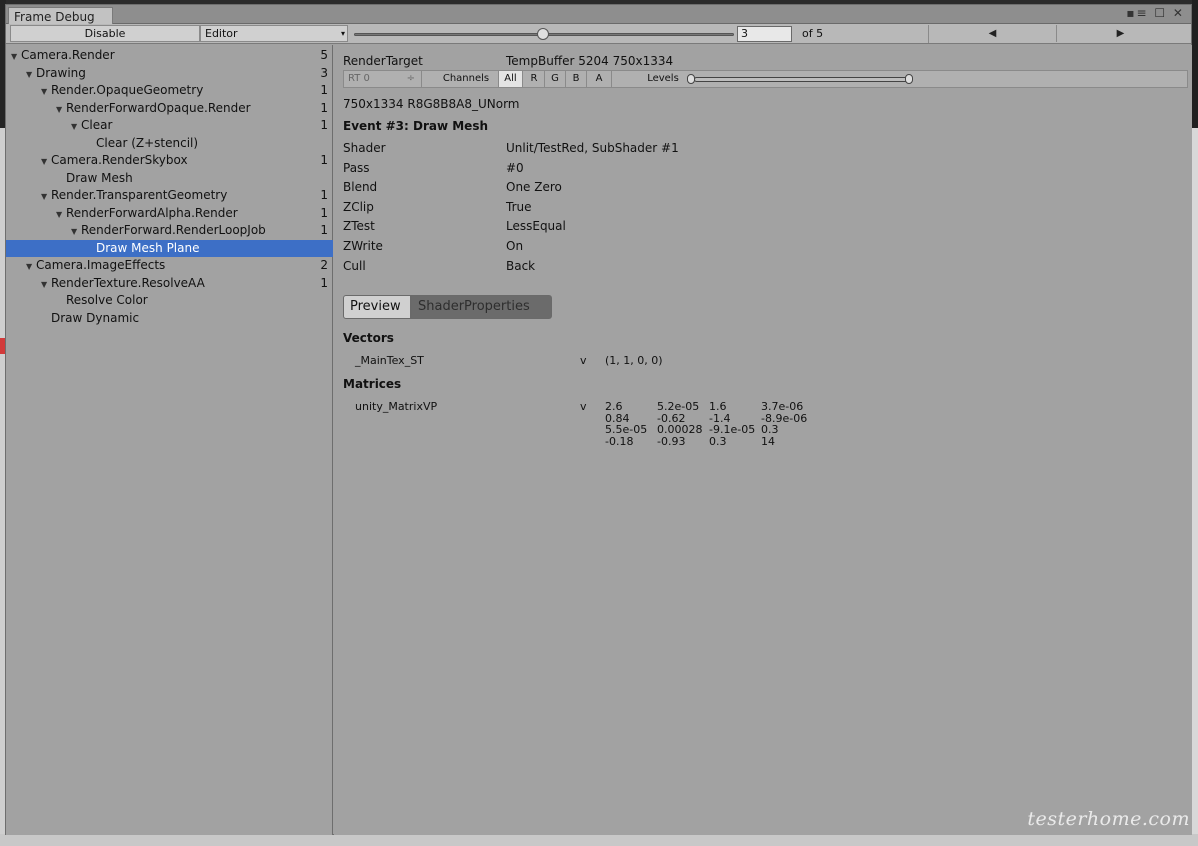 This screenshot has width=1198, height=846. I want to click on tree-item-label: Camera.RenderSkybox, so click(119, 160).